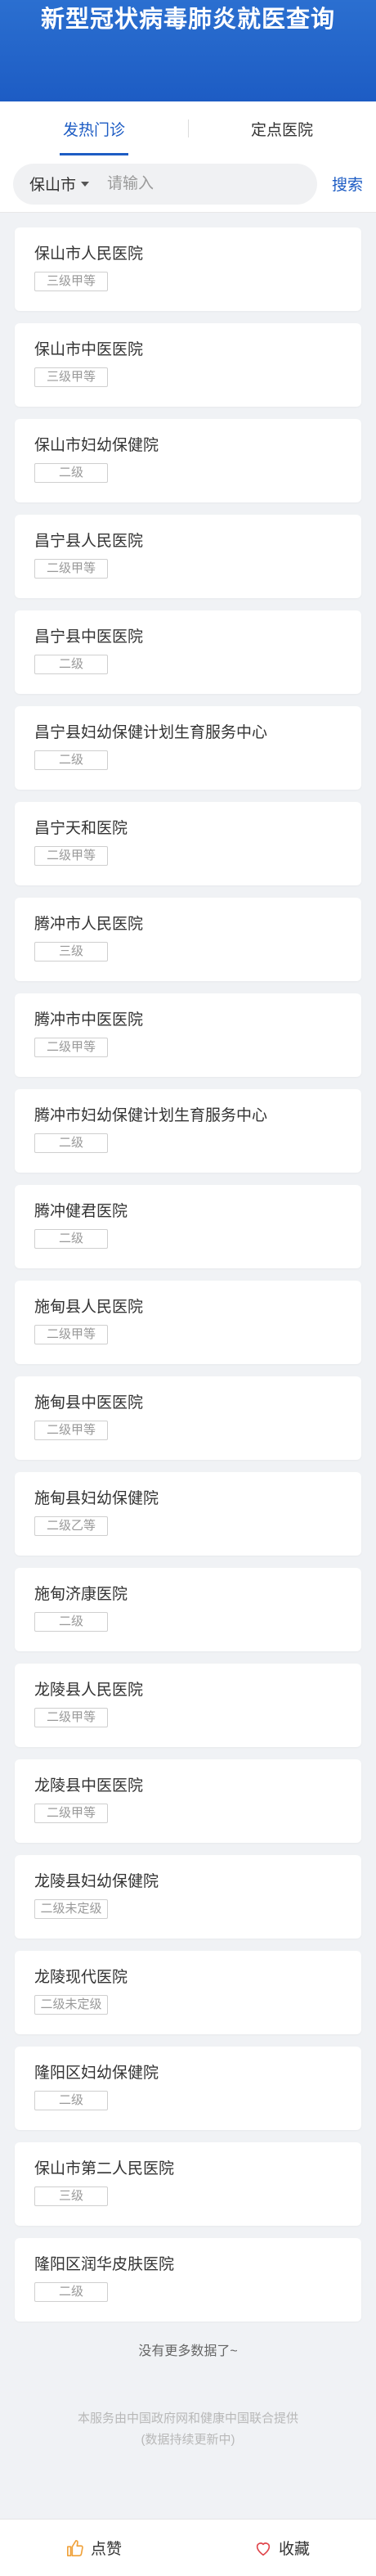 The width and height of the screenshot is (376, 2576). I want to click on hospital-card: 隆阳区妇幼保健院 二级, so click(188, 2088).